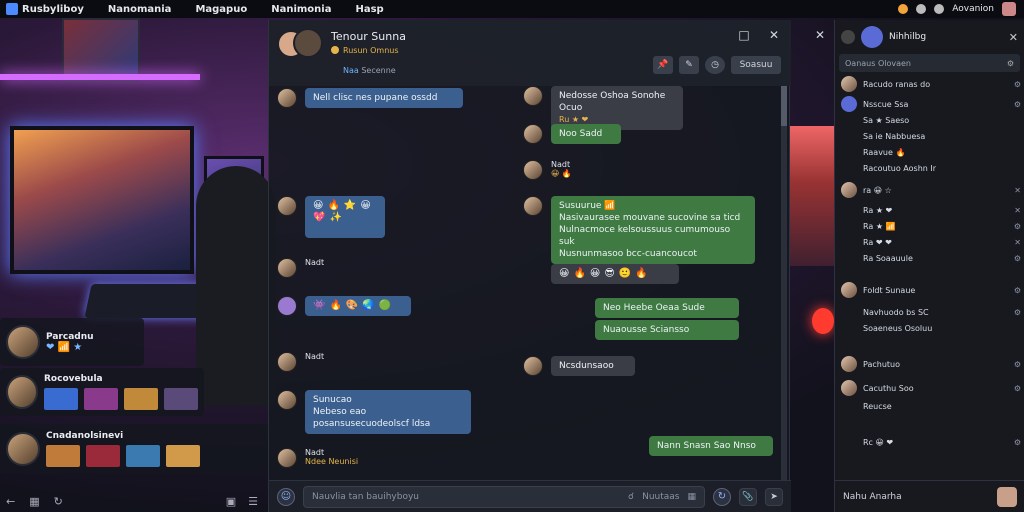 Image resolution: width=1024 pixels, height=512 pixels. What do you see at coordinates (53, 9) in the screenshot?
I see `menu-item-1: Rusbyliboy` at bounding box center [53, 9].